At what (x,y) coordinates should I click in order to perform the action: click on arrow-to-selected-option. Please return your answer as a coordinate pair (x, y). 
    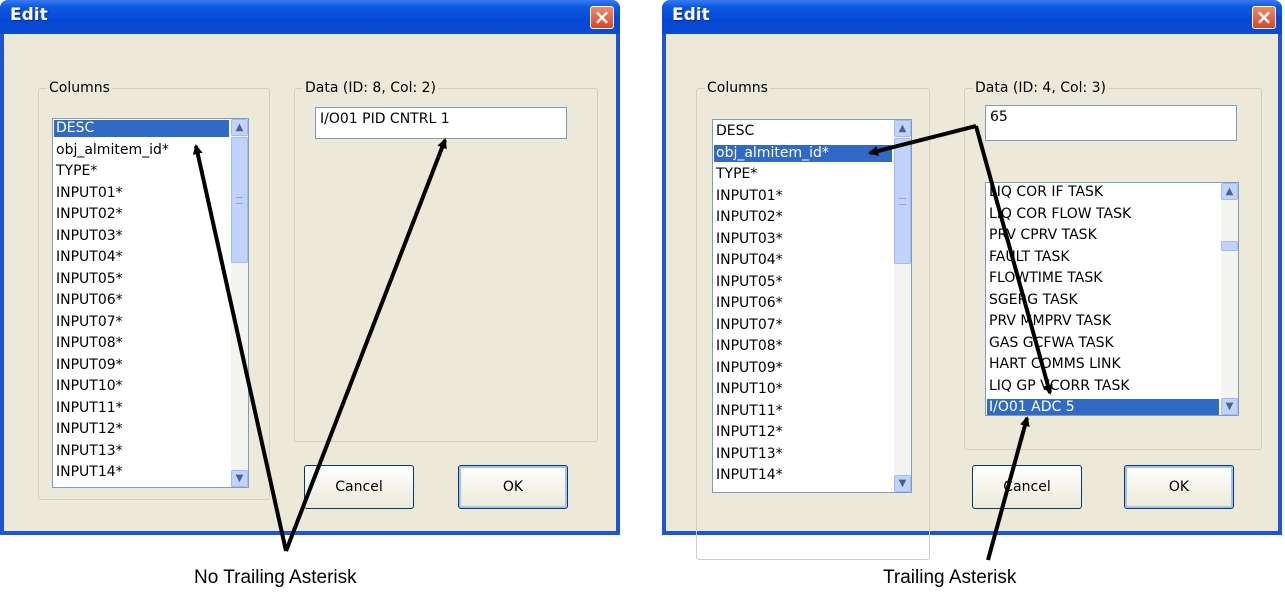
    Looking at the image, I should click on (1008, 488).